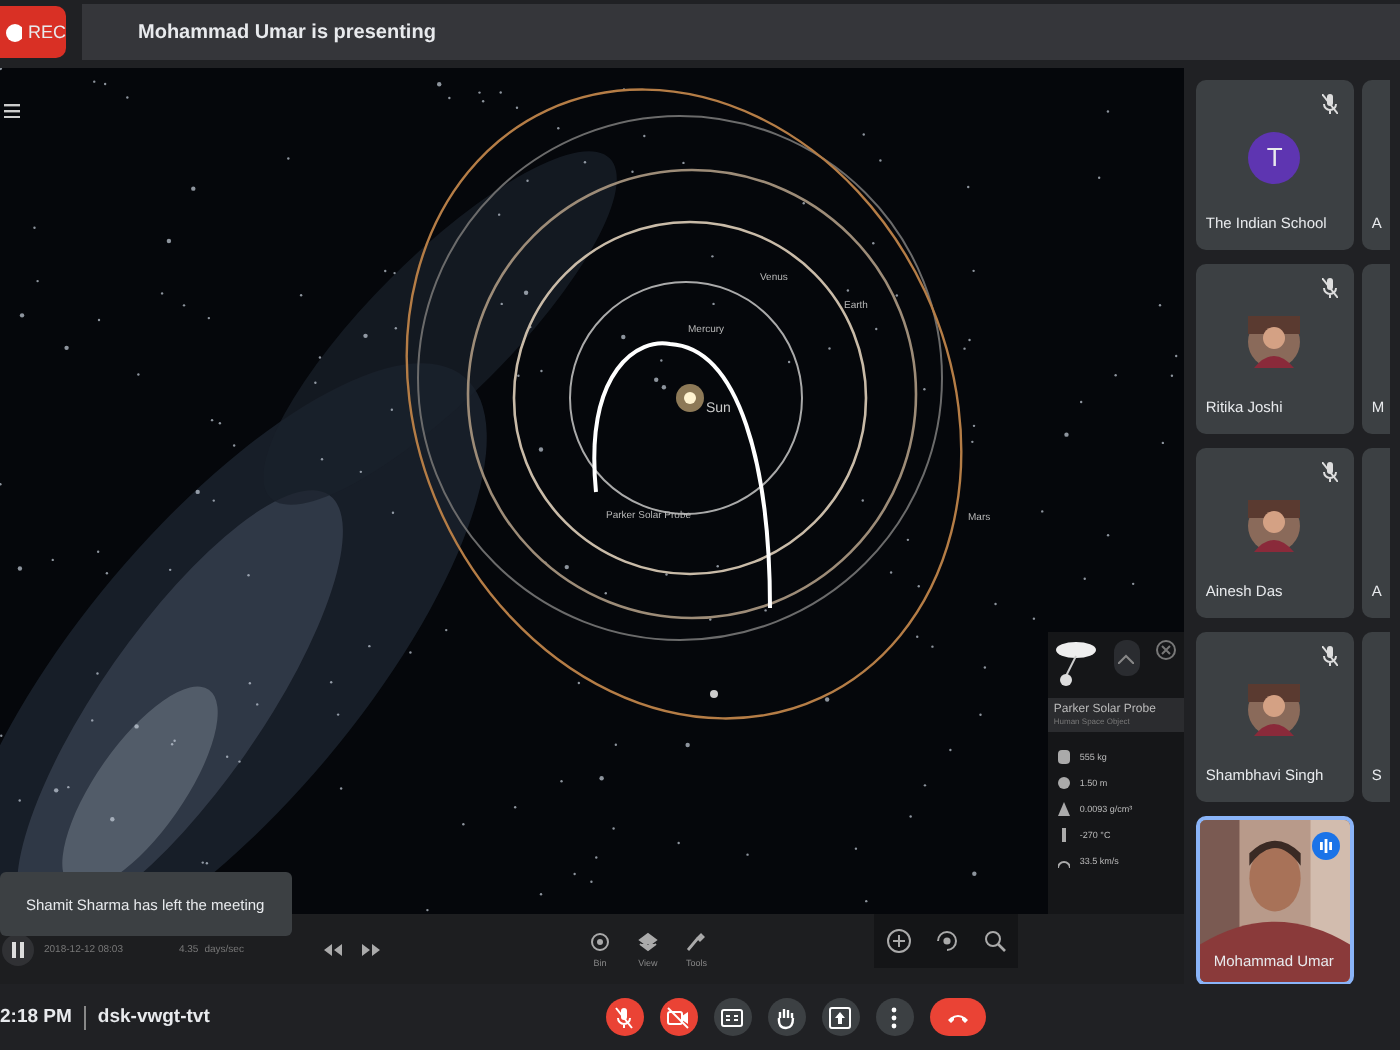  I want to click on rotate-icon, so click(947, 941).